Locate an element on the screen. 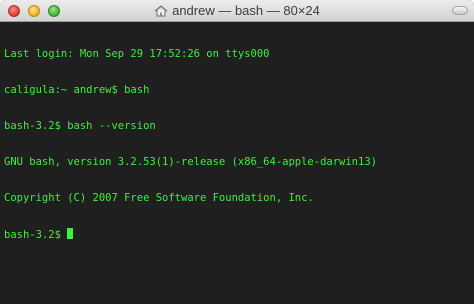  title-bar: andrew — bash — 80×24 is located at coordinates (237, 11).